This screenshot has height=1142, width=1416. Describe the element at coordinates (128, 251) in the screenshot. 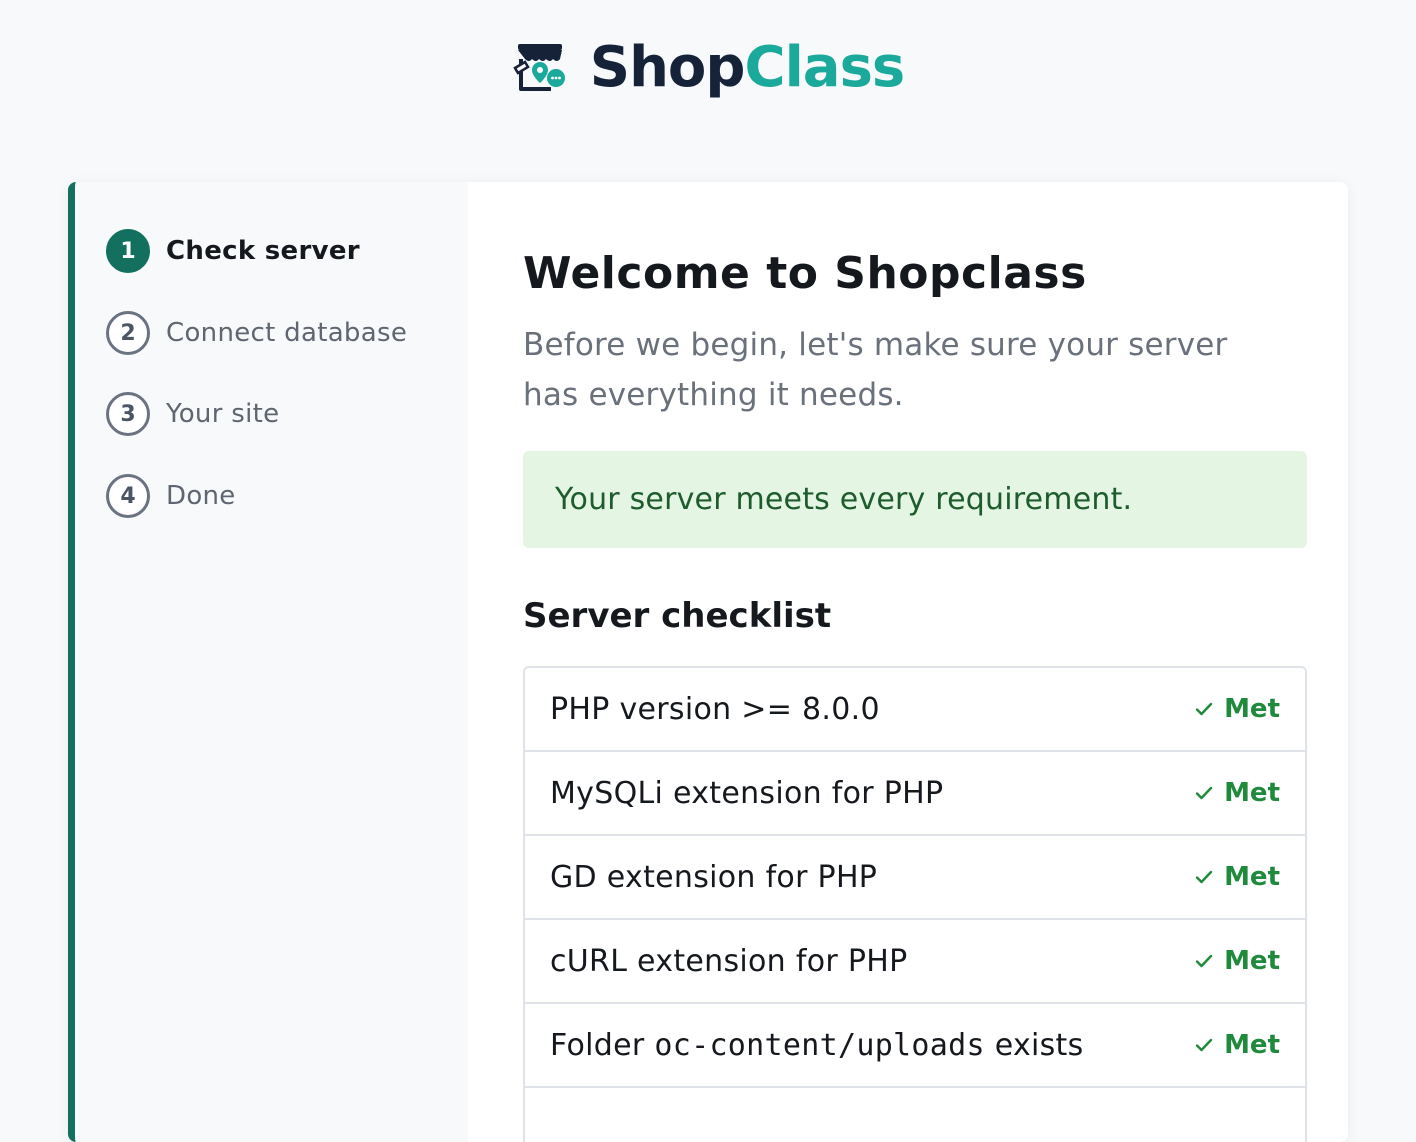

I see `step-number: 1` at that location.